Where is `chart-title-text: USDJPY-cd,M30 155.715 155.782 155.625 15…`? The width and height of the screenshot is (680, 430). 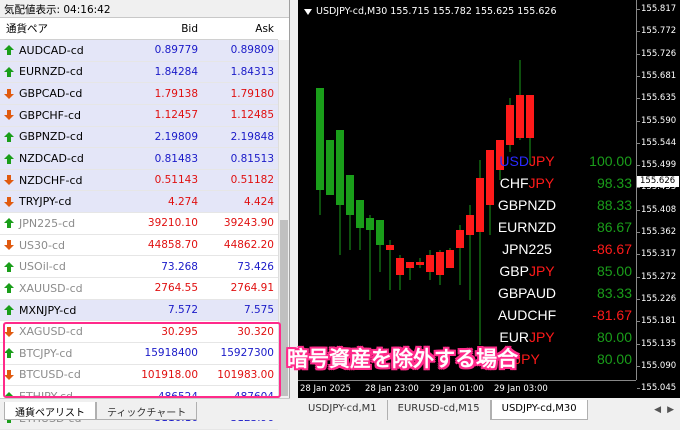
chart-title-text: USDJPY-cd,M30 155.715 155.782 155.625 15… is located at coordinates (436, 11).